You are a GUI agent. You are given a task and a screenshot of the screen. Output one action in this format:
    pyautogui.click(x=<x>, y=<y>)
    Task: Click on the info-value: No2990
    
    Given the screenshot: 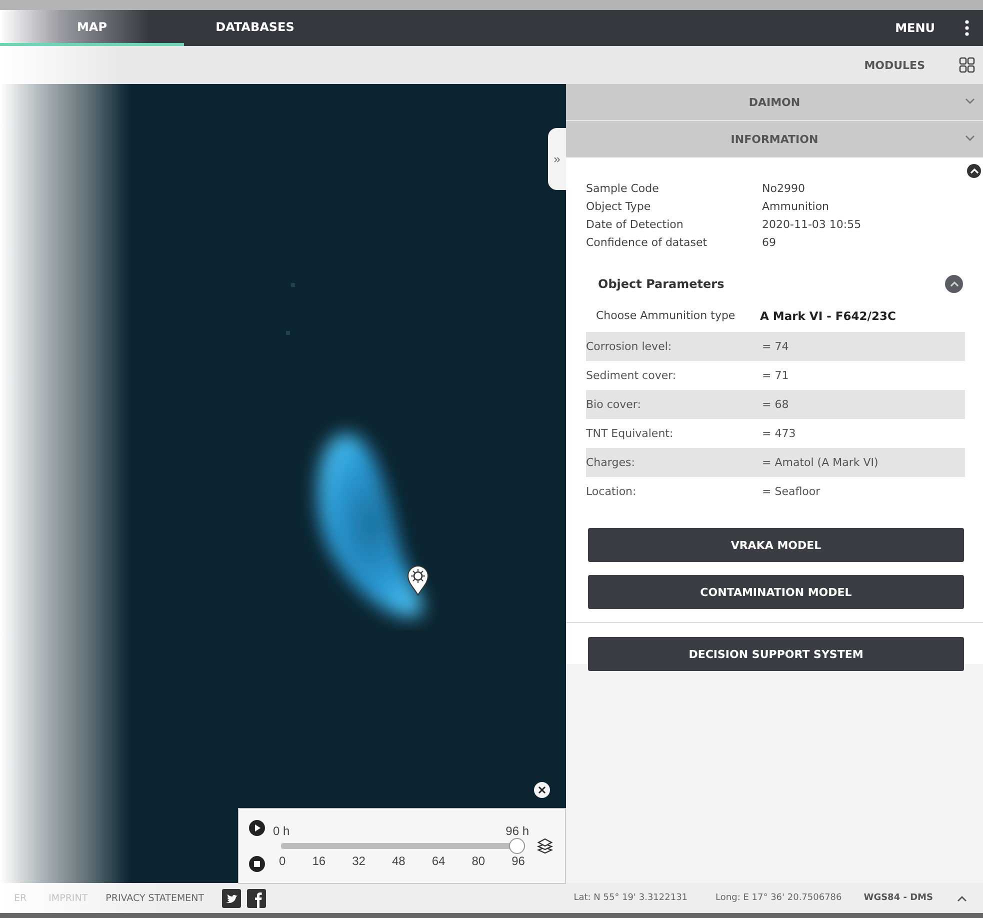 What is the action you would take?
    pyautogui.click(x=784, y=188)
    